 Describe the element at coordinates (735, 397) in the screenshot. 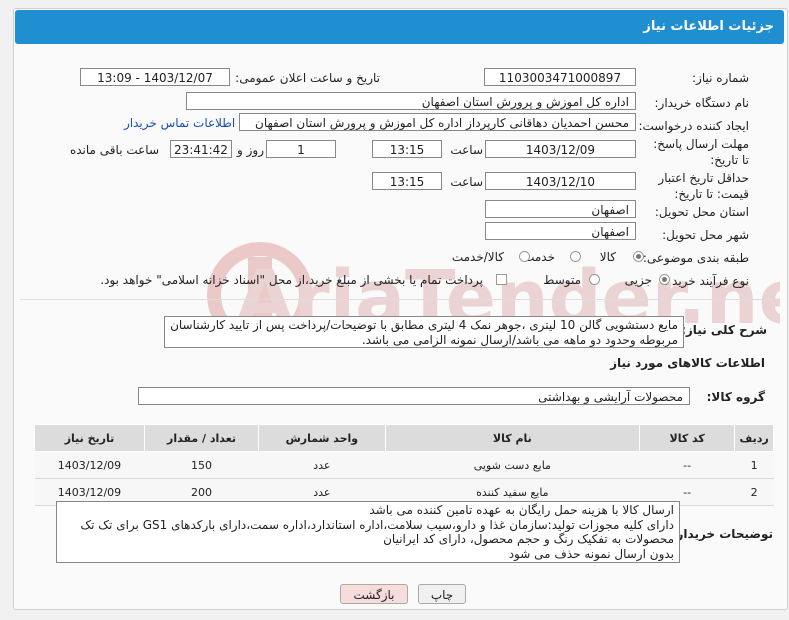

I see `goods-group-label: گروه کالا:` at that location.